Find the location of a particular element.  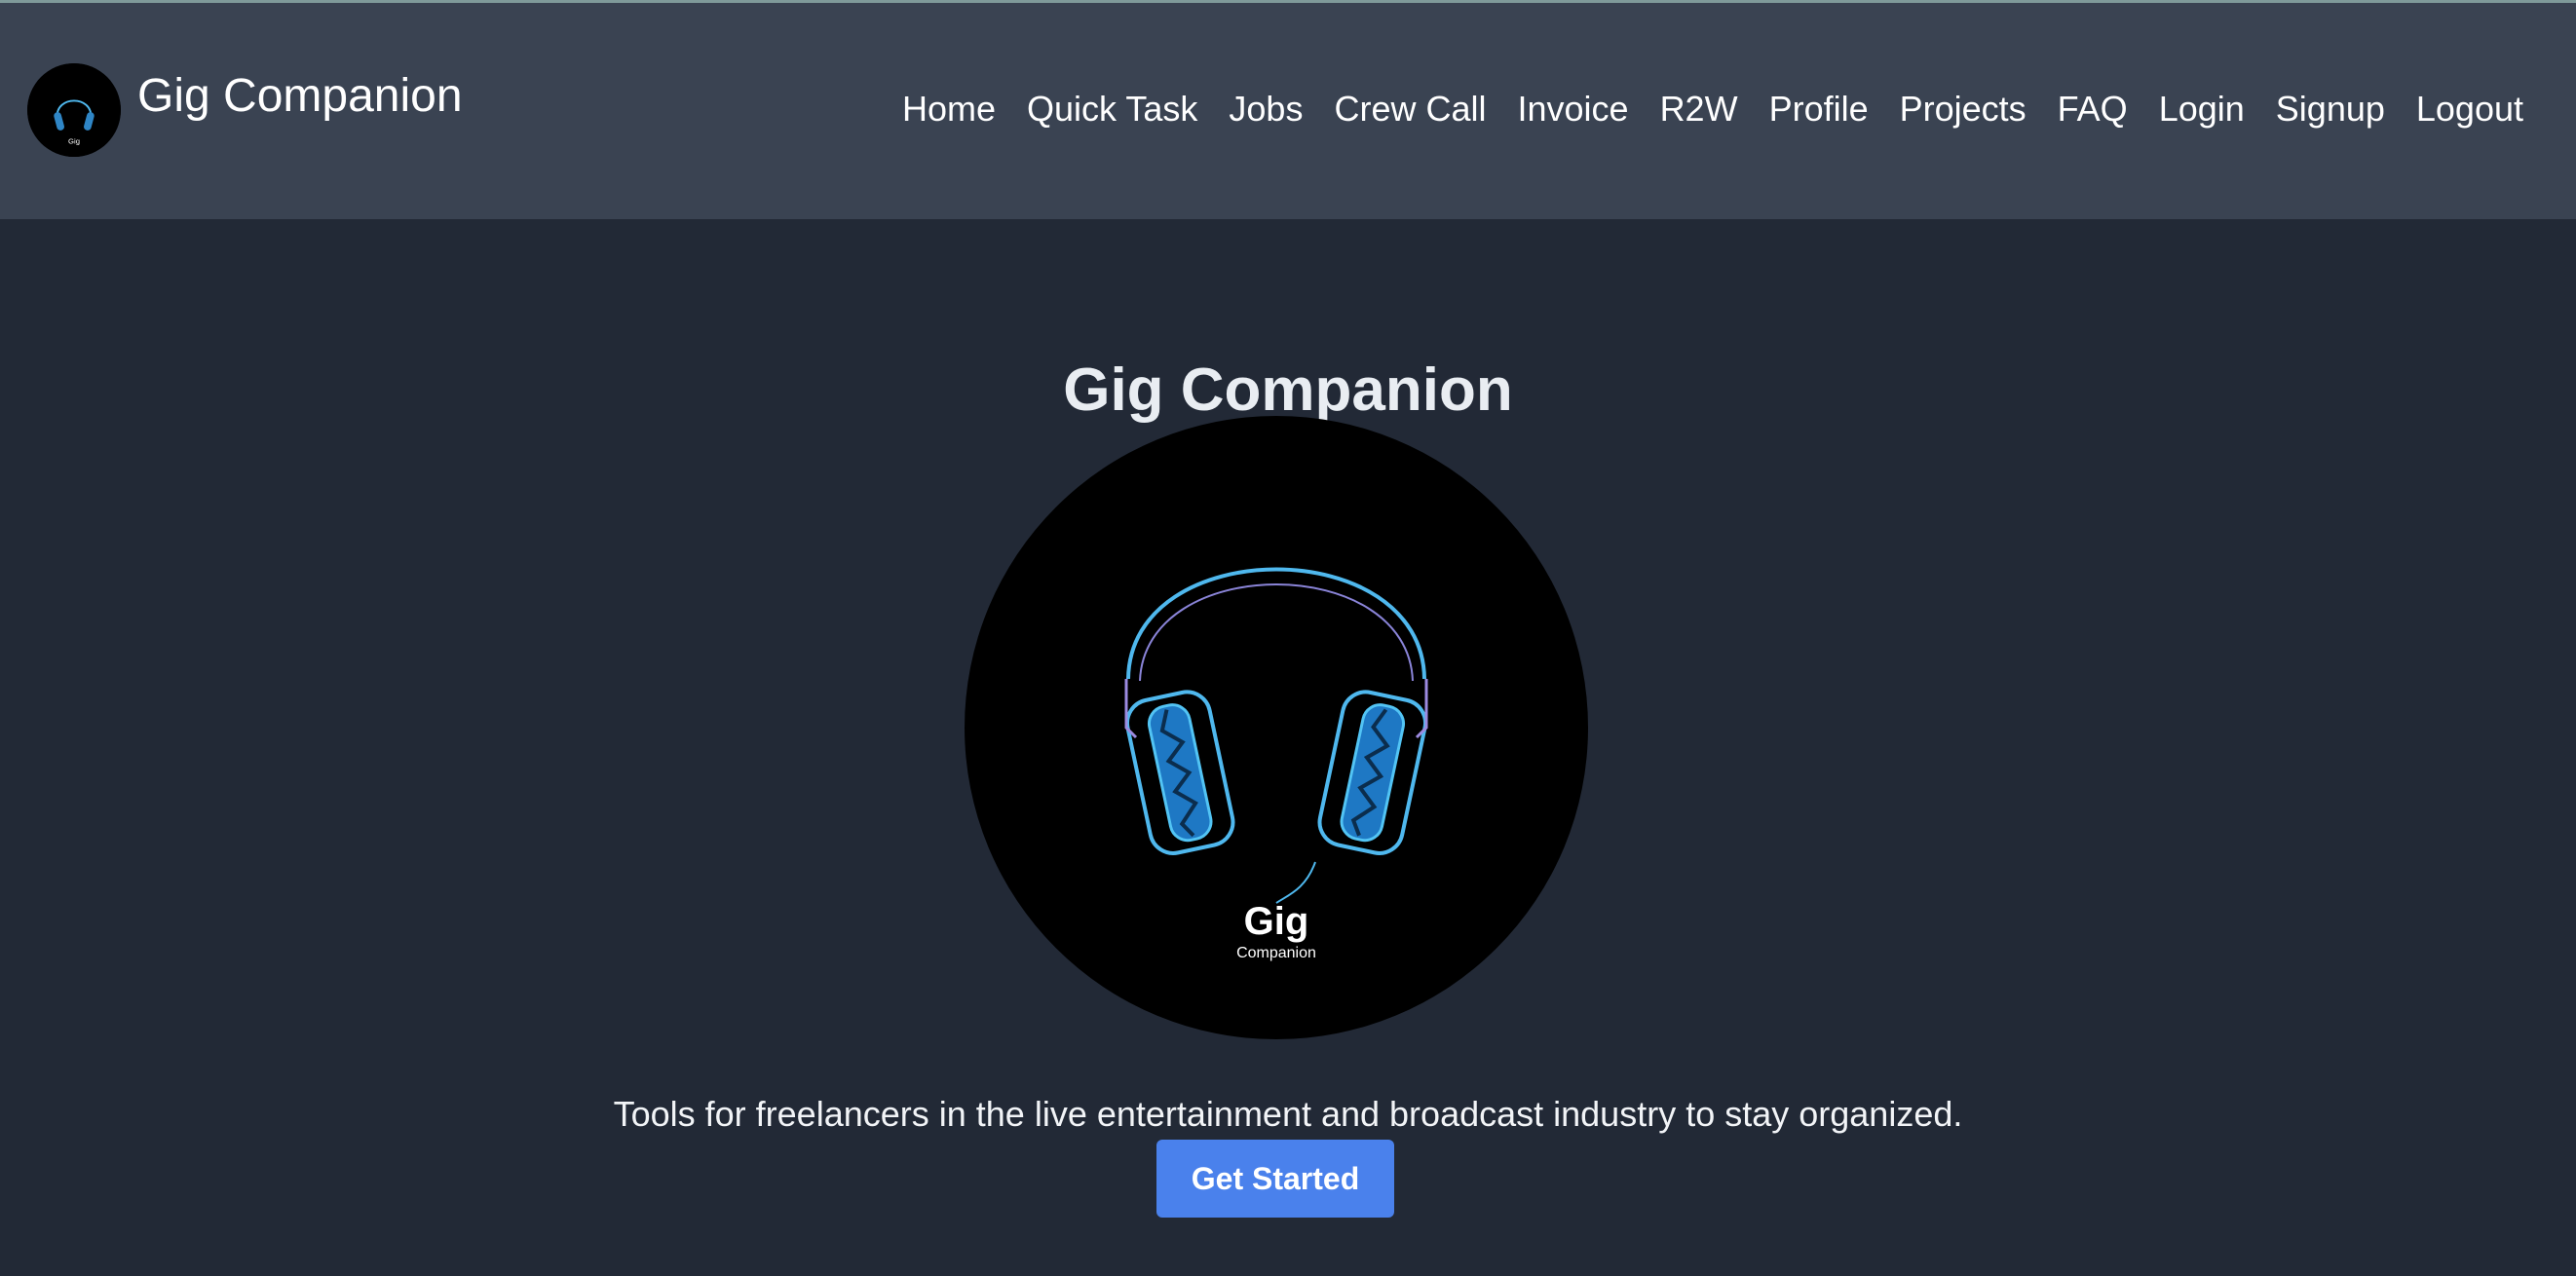

brand-link: Gig Gig Companion is located at coordinates (245, 110).